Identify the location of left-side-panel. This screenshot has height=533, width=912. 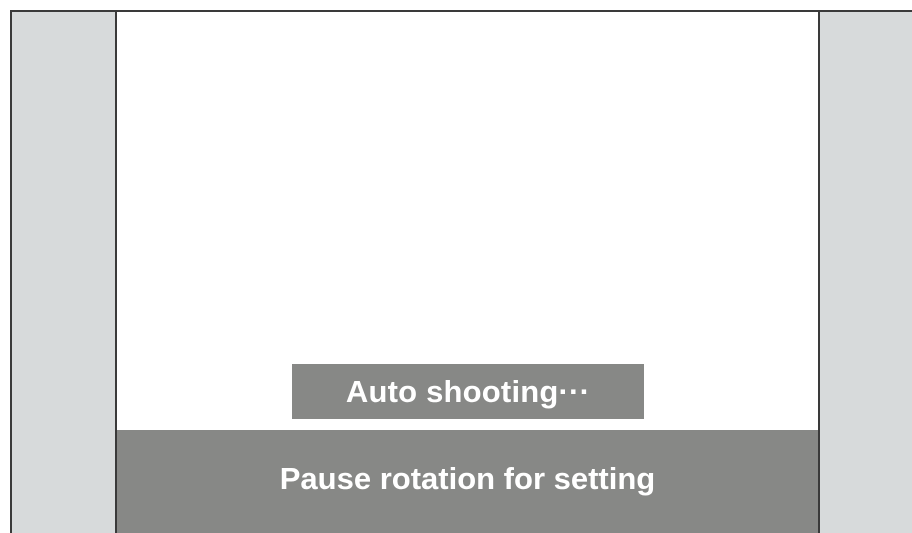
(64, 272).